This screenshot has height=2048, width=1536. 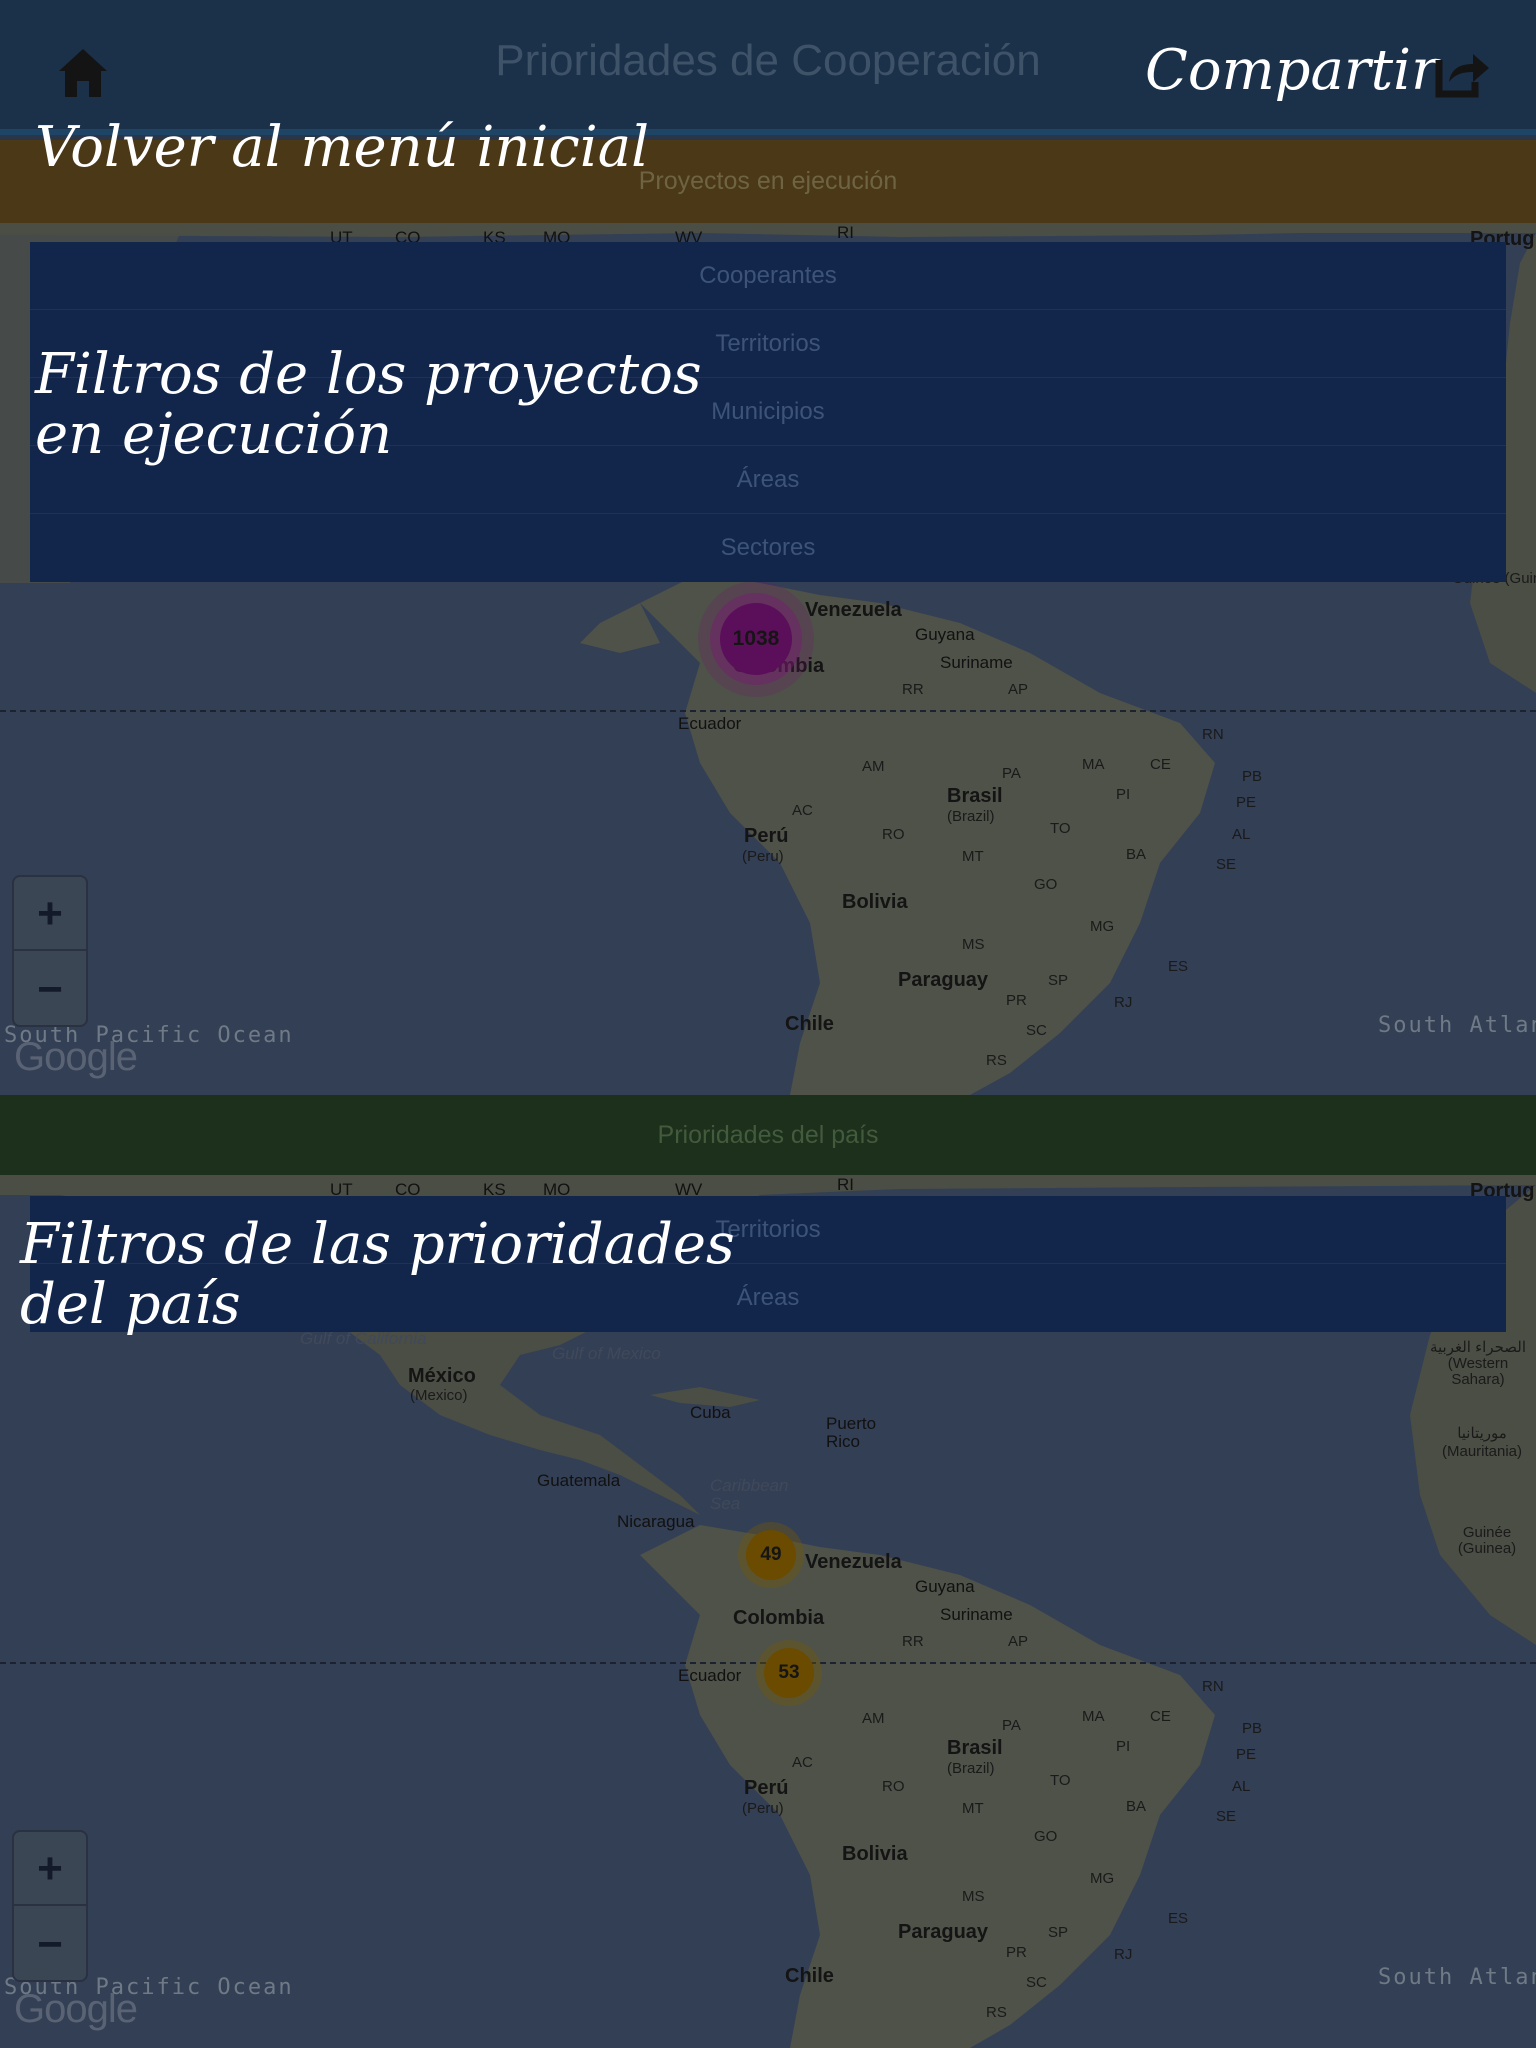 What do you see at coordinates (1462, 76) in the screenshot?
I see `share-icon` at bounding box center [1462, 76].